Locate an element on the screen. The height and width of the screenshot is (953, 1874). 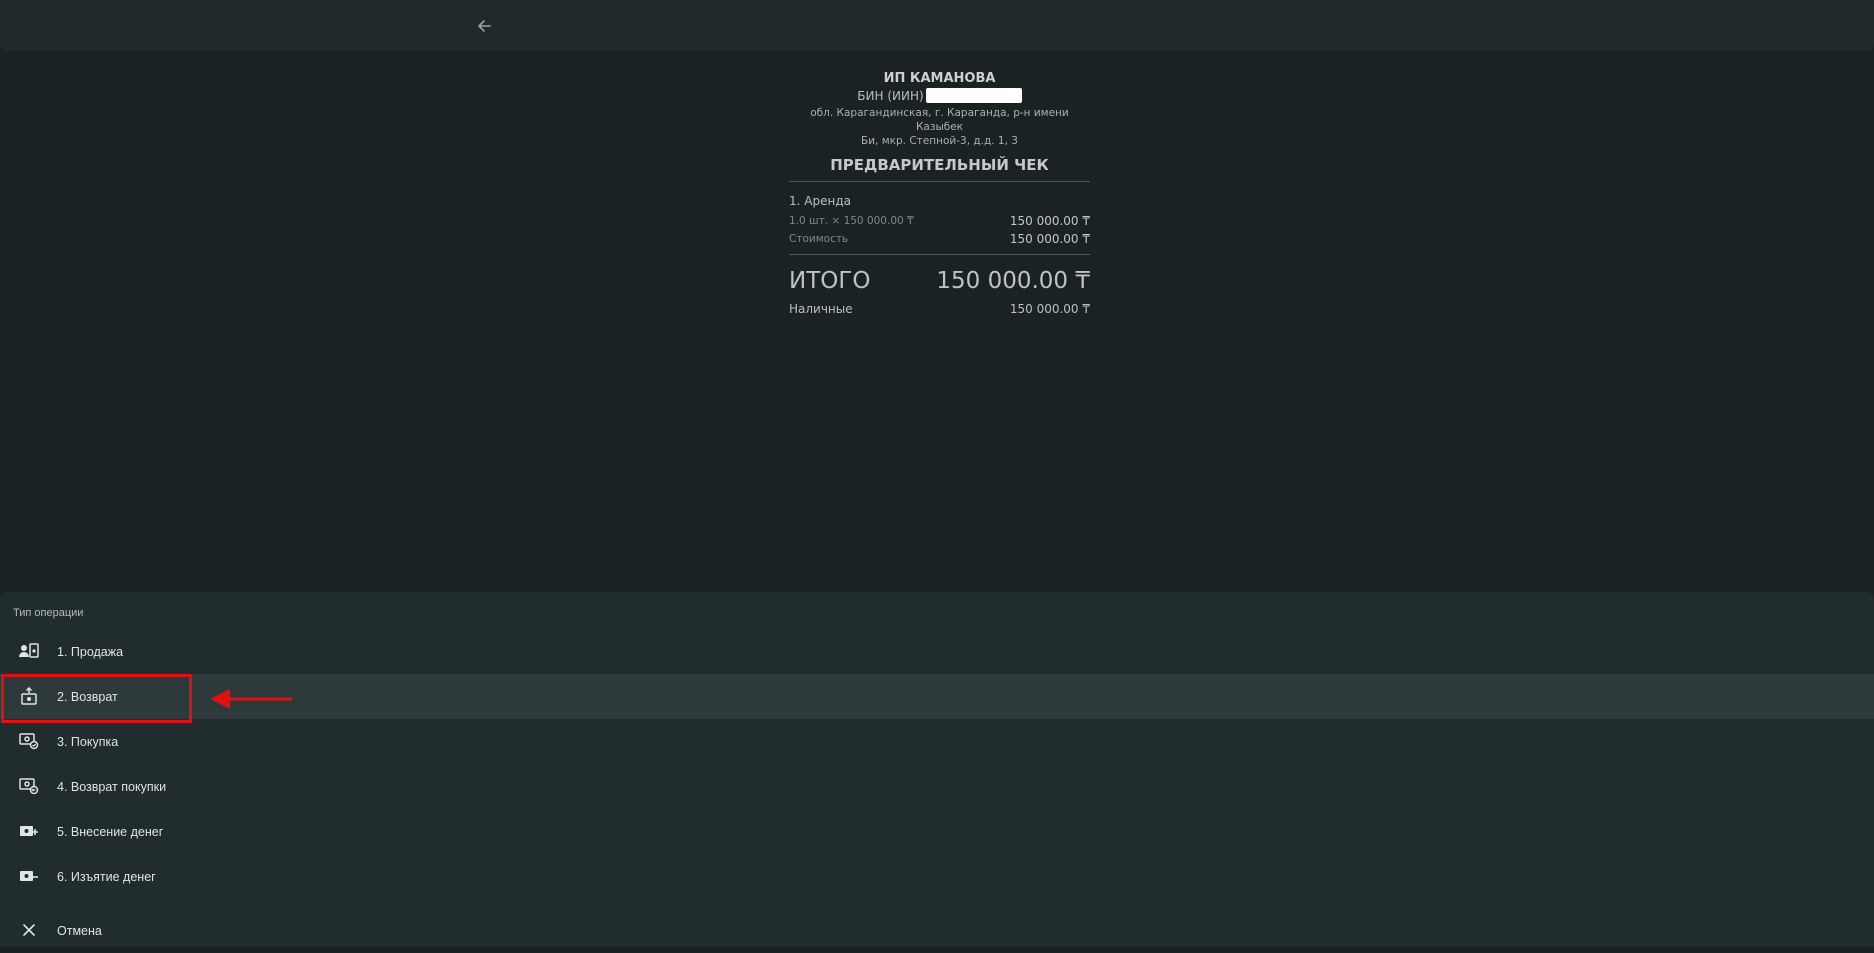
cash-in-icon is located at coordinates (29, 831).